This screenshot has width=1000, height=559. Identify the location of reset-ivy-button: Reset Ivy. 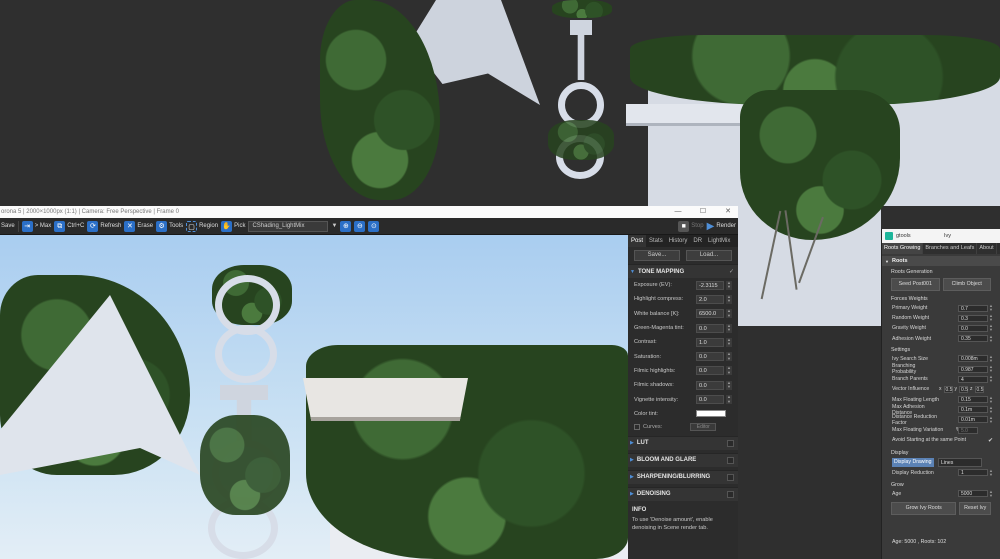
(975, 508).